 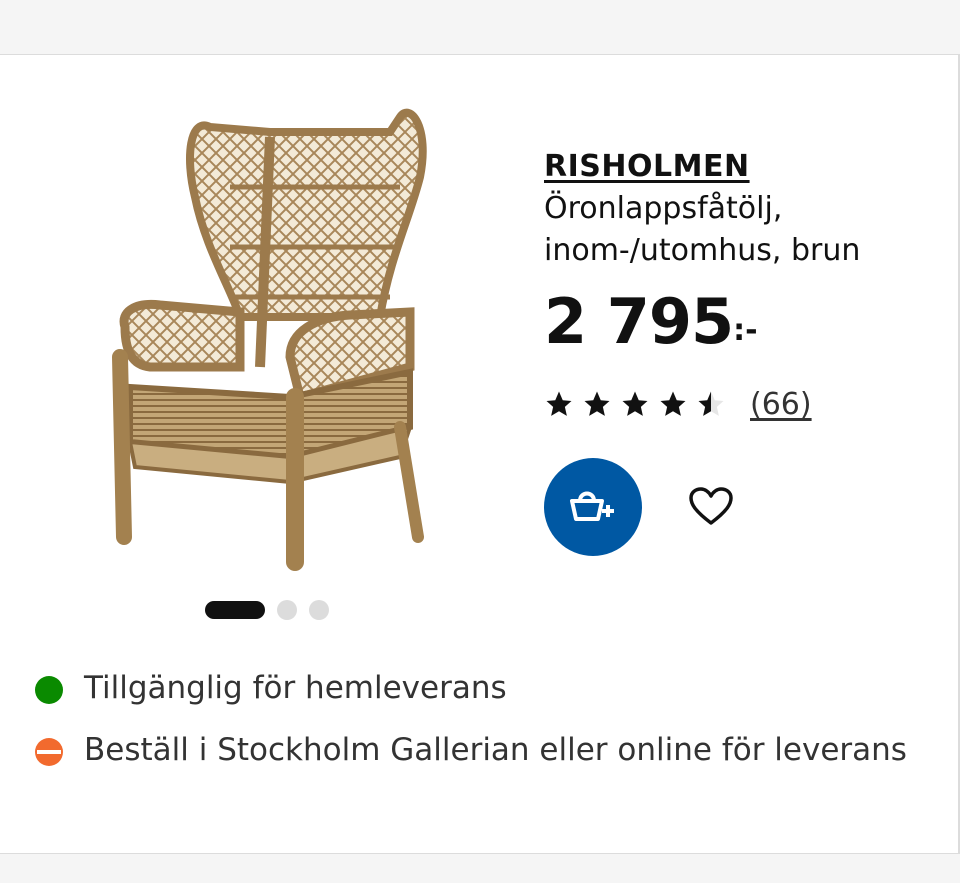 I want to click on carousel-dot-active, so click(x=235, y=610).